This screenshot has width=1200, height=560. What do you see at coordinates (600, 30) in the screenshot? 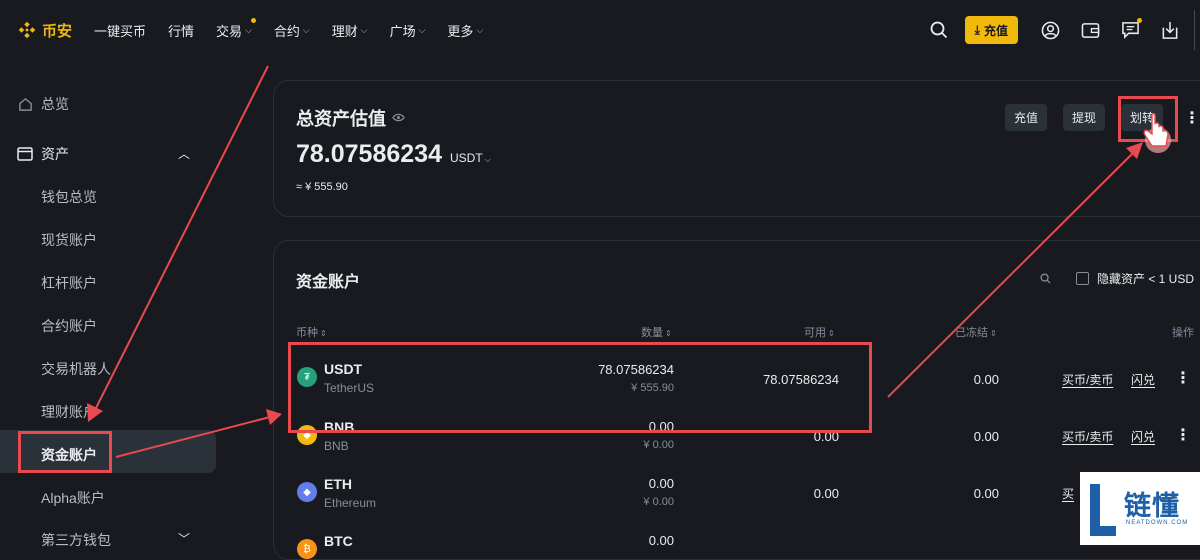
I see `top-navigation-bar: 币安 一键买币 行情 交易 ⌵ 合约 ⌵ 理财 ⌵ 广场 ⌵ 更多 ⌵ ⤓ 充值` at bounding box center [600, 30].